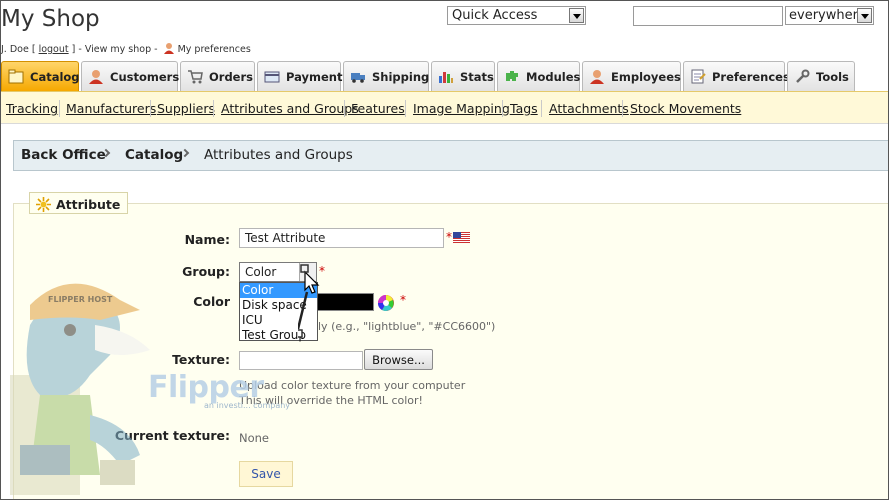 This screenshot has height=500, width=889. What do you see at coordinates (16, 76) in the screenshot?
I see `catalog-icon` at bounding box center [16, 76].